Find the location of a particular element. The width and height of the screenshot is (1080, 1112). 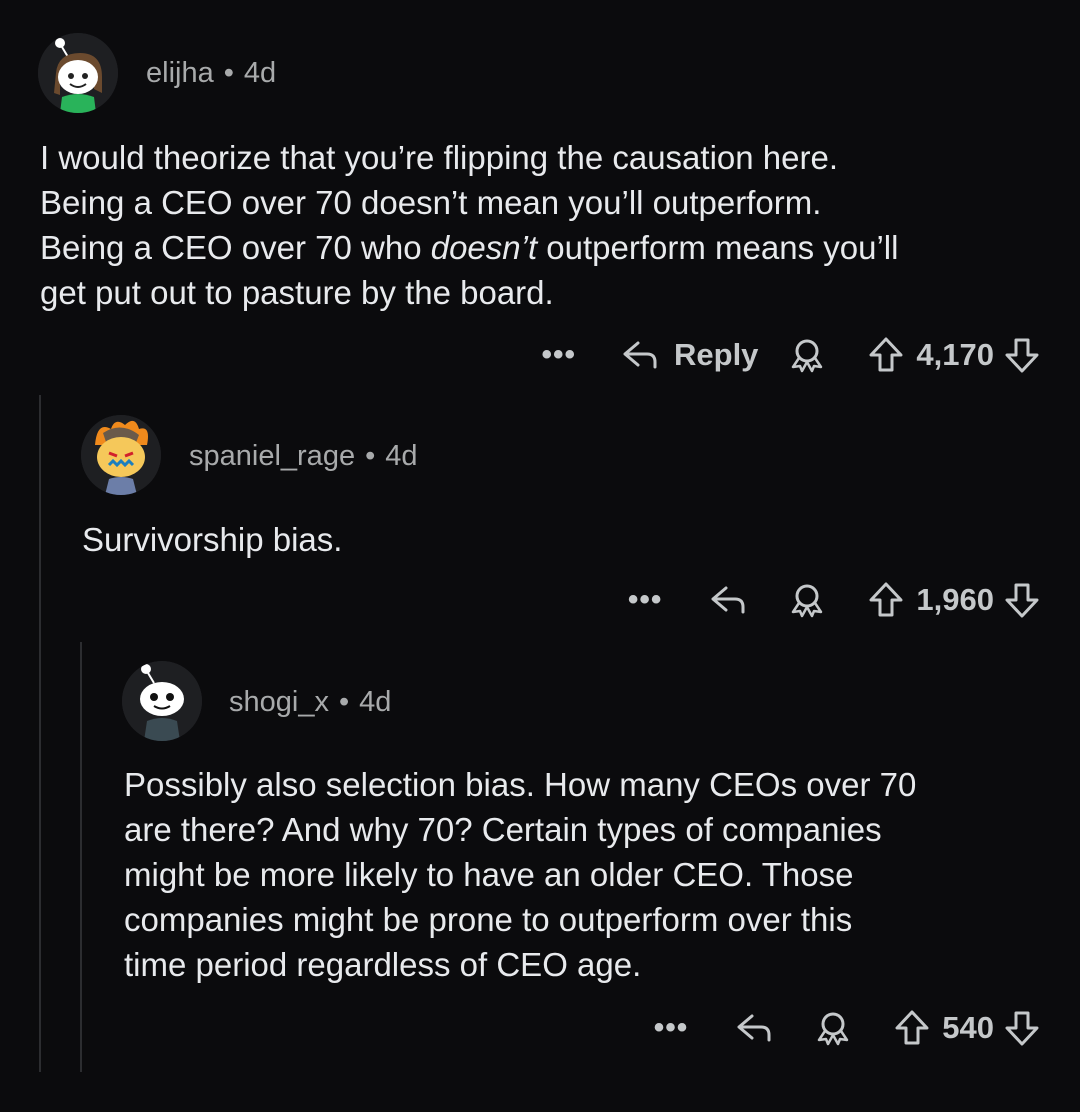

comment-text-line: time period regardless of CEO age. is located at coordinates (520, 964).